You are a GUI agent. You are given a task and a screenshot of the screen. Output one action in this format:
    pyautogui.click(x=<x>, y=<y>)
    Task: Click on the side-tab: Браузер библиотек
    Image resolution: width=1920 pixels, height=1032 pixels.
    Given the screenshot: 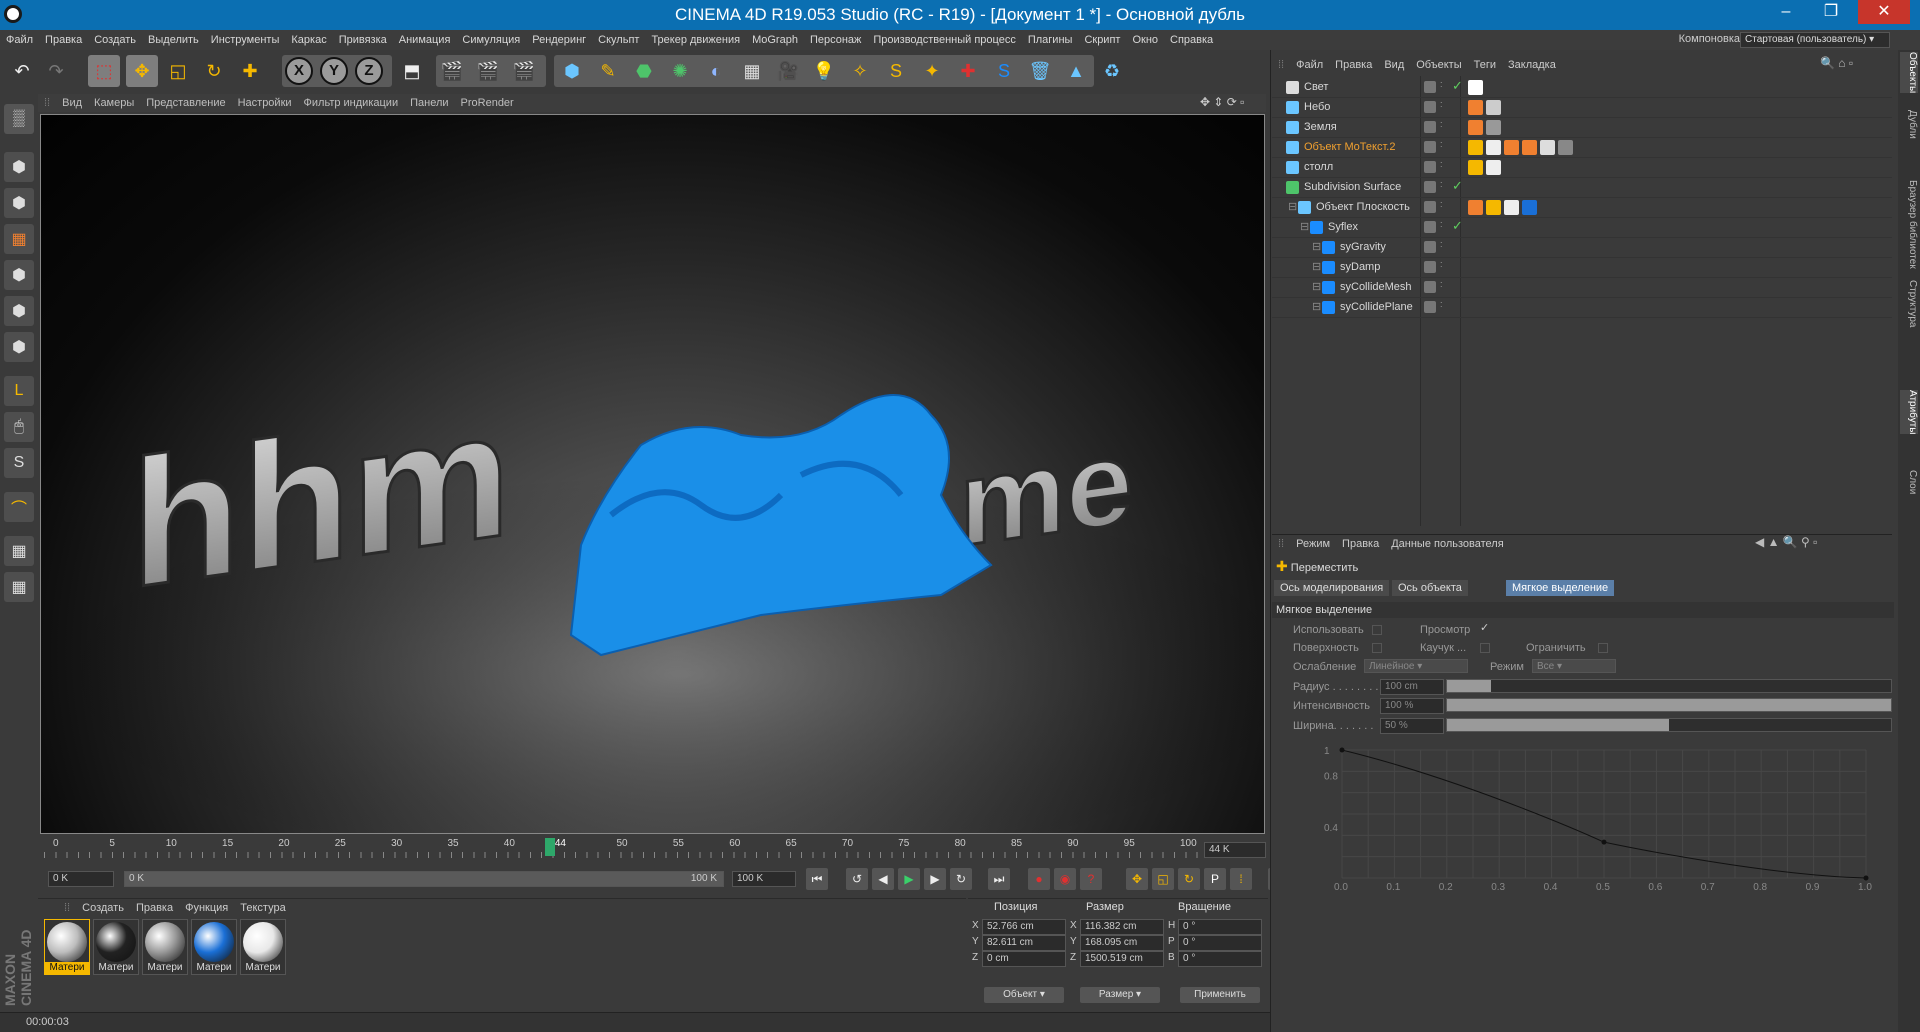 What is the action you would take?
    pyautogui.click(x=1909, y=224)
    